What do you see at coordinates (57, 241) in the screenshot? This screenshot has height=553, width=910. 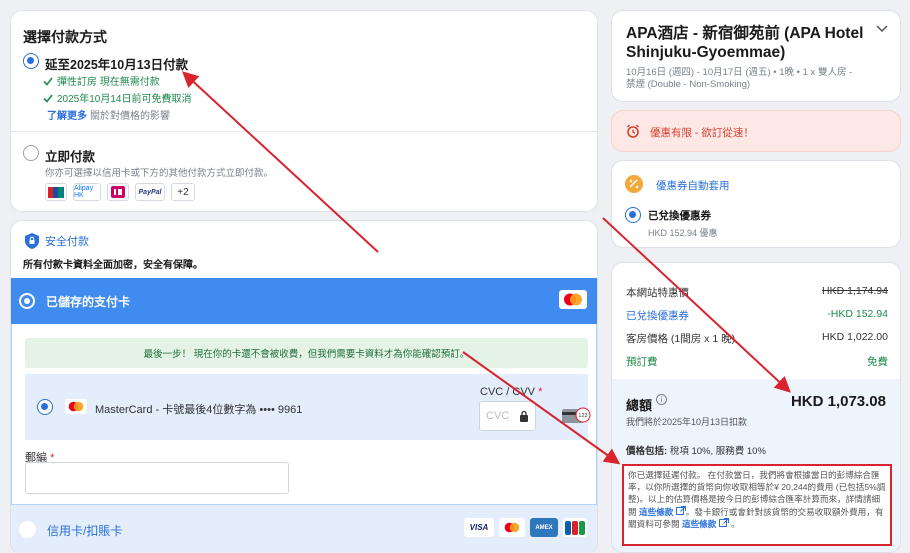 I see `secure-payment-header: 安全付款` at bounding box center [57, 241].